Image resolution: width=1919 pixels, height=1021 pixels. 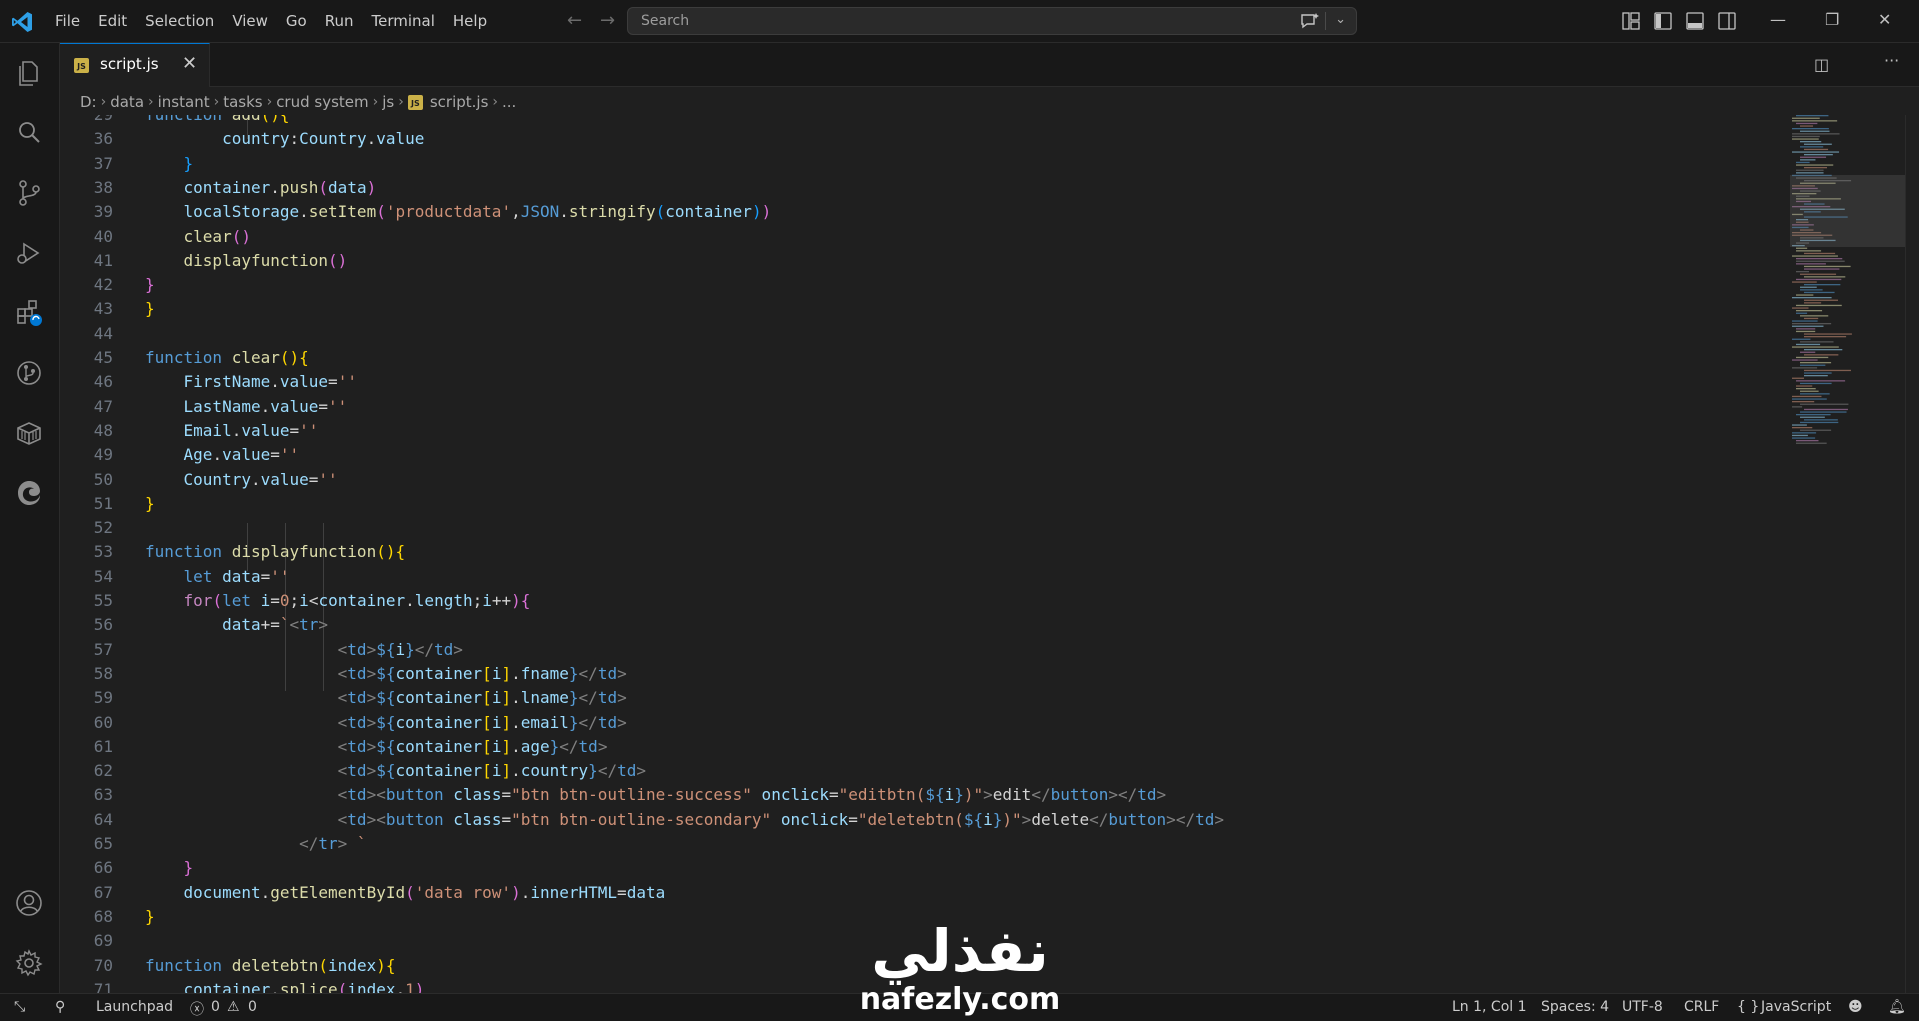 I want to click on code-line: 56 data+=`<tr>, so click(x=910, y=625).